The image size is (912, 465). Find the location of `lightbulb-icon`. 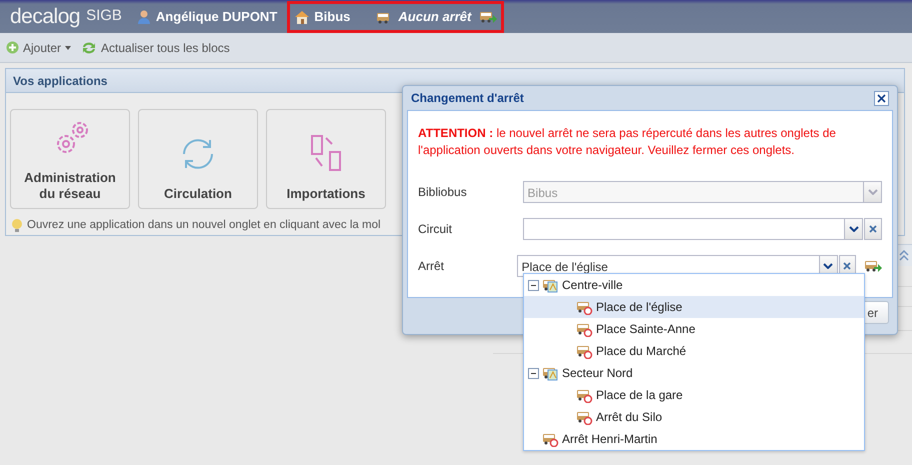

lightbulb-icon is located at coordinates (17, 225).